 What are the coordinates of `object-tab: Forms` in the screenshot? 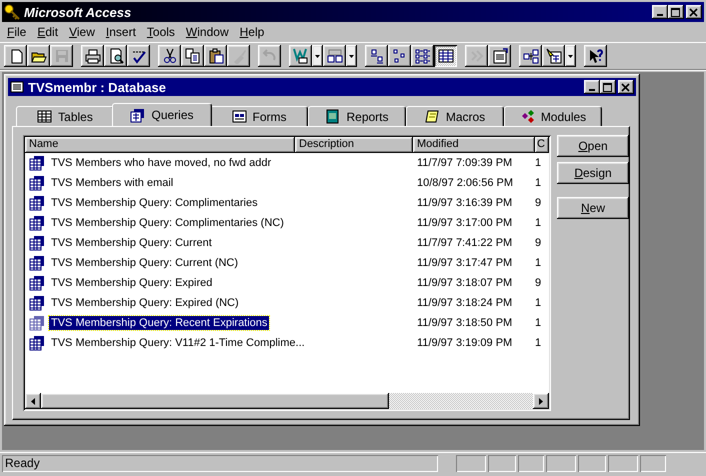 It's located at (259, 116).